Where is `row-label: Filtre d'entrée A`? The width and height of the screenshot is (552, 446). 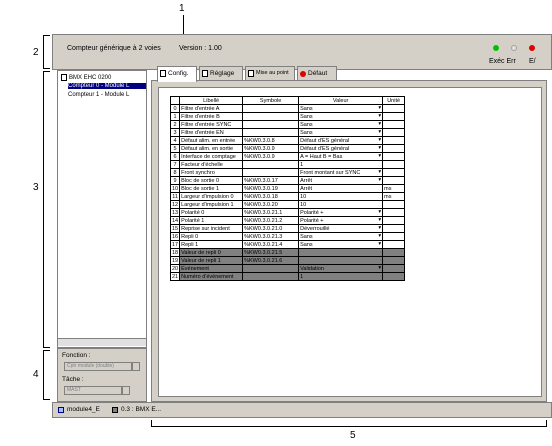
row-label: Filtre d'entrée A is located at coordinates (211, 108).